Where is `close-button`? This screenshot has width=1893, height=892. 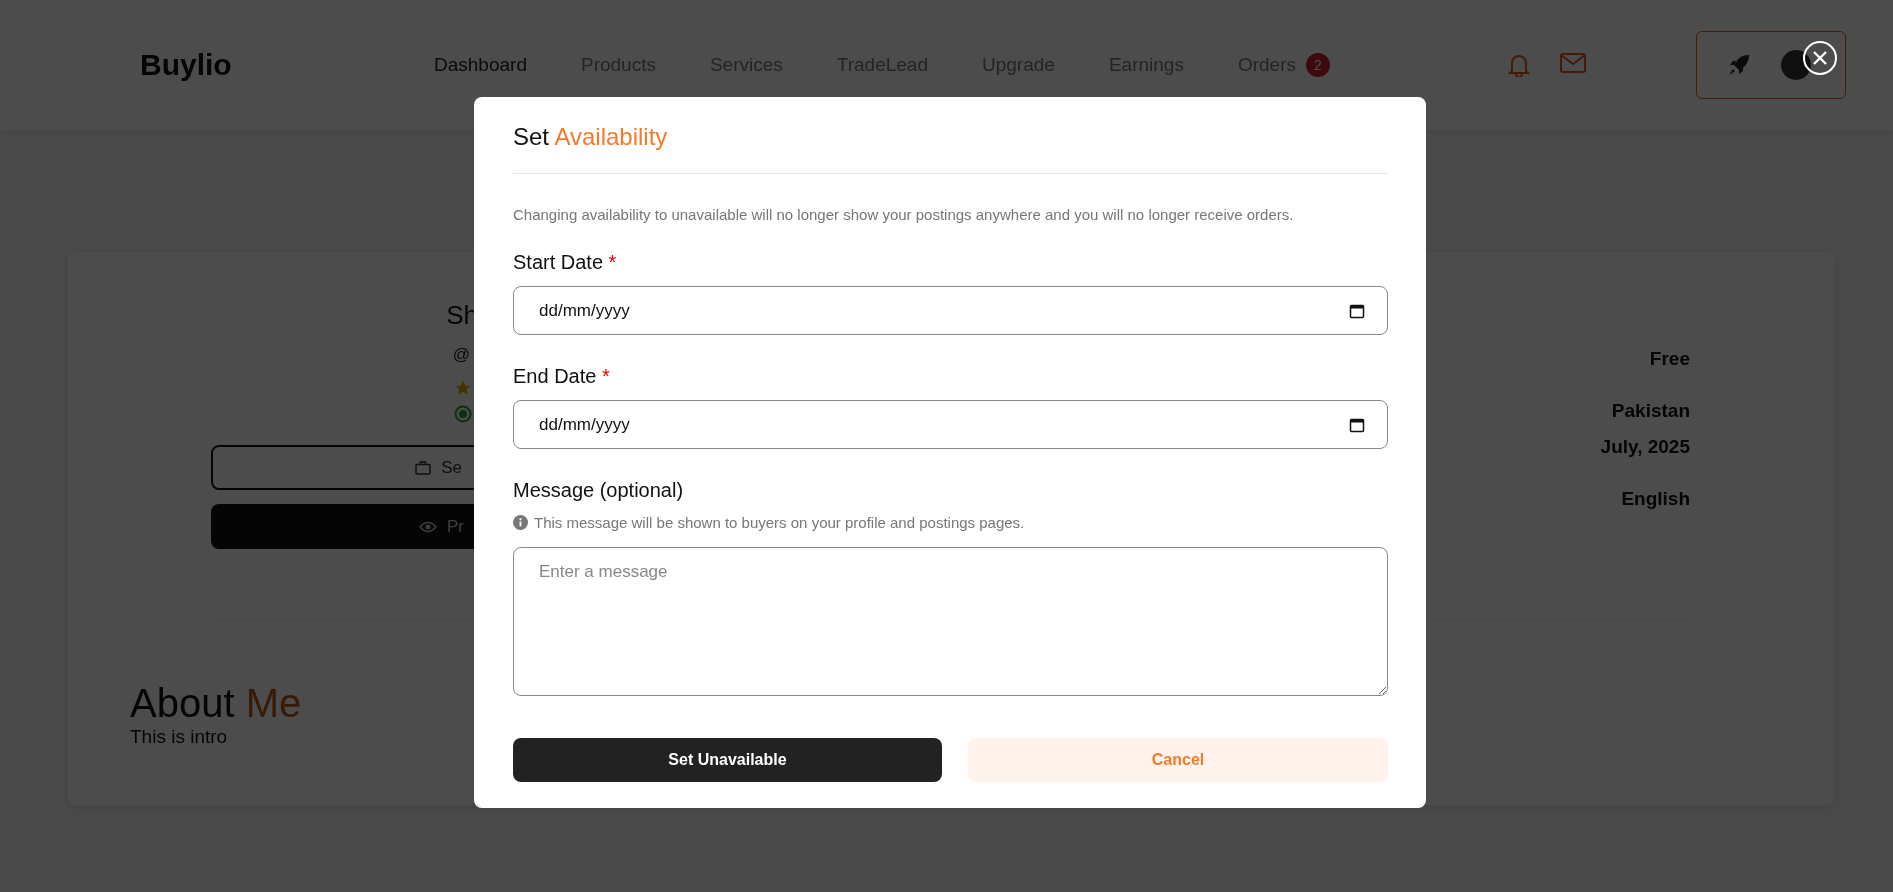 close-button is located at coordinates (1820, 58).